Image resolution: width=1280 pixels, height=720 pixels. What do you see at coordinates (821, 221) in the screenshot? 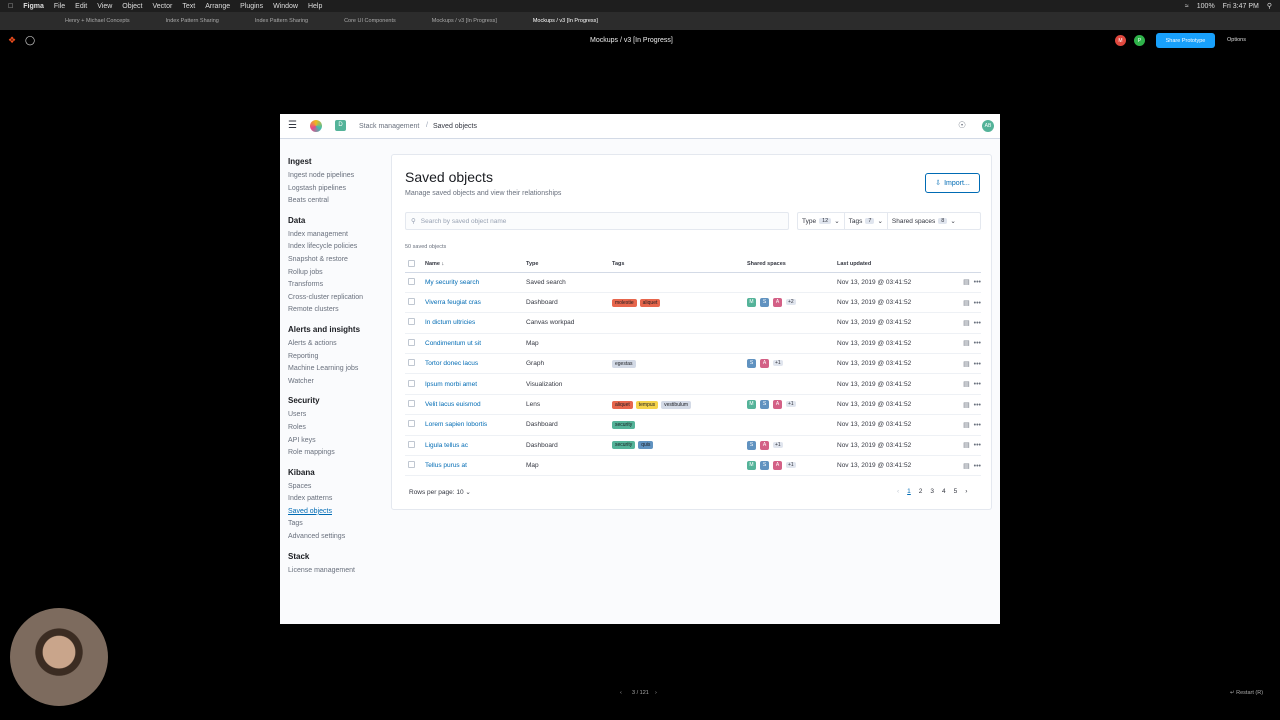
I see `type-filter: Type 12 ⌄` at bounding box center [821, 221].